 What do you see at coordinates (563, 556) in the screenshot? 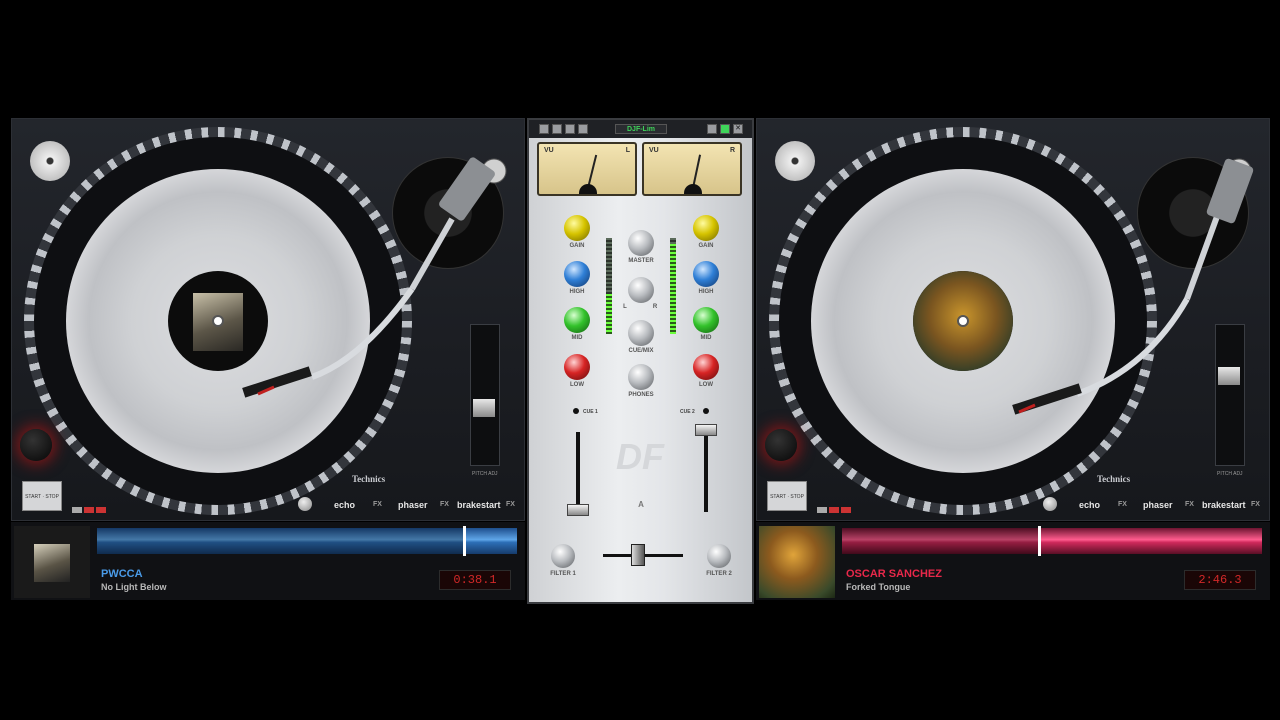
I see `filter-1-knob` at bounding box center [563, 556].